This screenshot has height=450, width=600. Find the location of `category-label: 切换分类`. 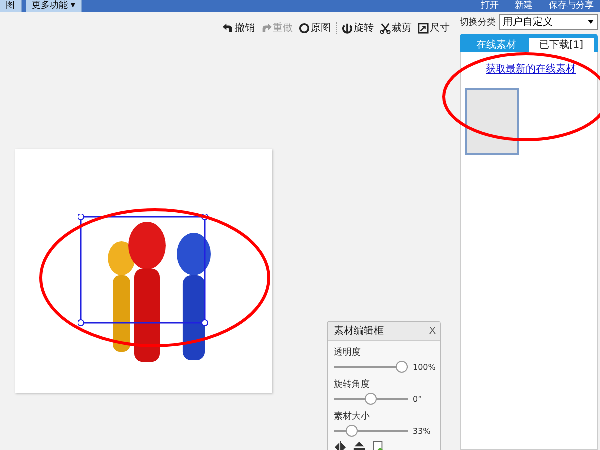

category-label: 切换分类 is located at coordinates (478, 22).